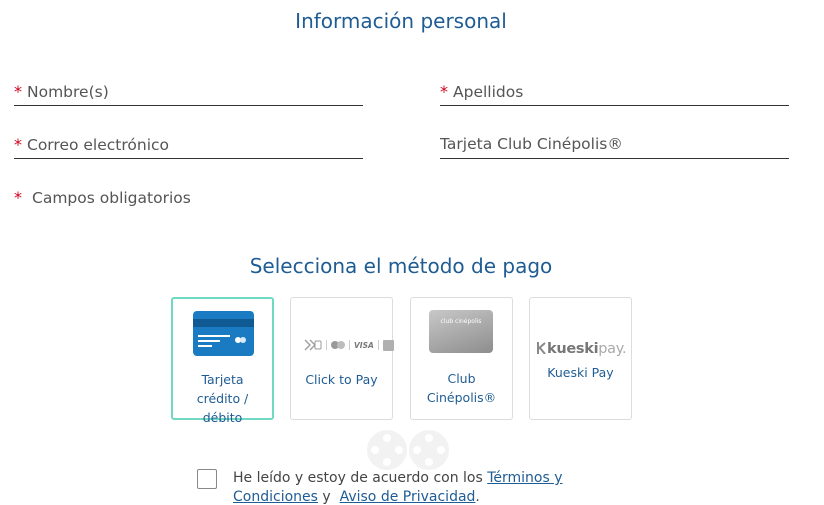  Describe the element at coordinates (612, 349) in the screenshot. I see `kueski-logo-suffix: pay.` at that location.